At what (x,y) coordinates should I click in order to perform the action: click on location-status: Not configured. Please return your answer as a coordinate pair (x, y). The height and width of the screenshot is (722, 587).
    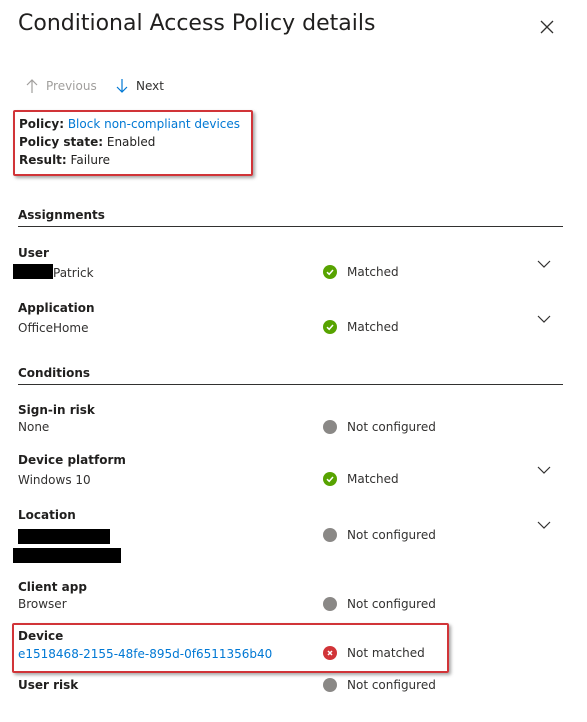
    Looking at the image, I should click on (379, 535).